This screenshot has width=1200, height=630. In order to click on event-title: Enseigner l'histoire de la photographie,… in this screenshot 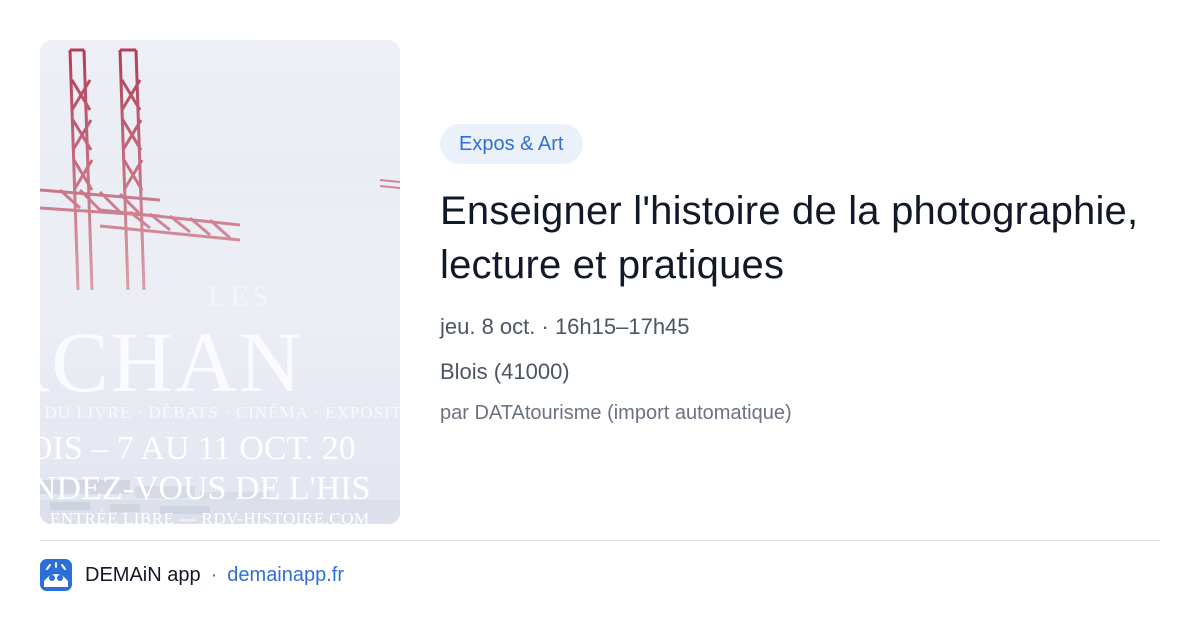, I will do `click(789, 238)`.